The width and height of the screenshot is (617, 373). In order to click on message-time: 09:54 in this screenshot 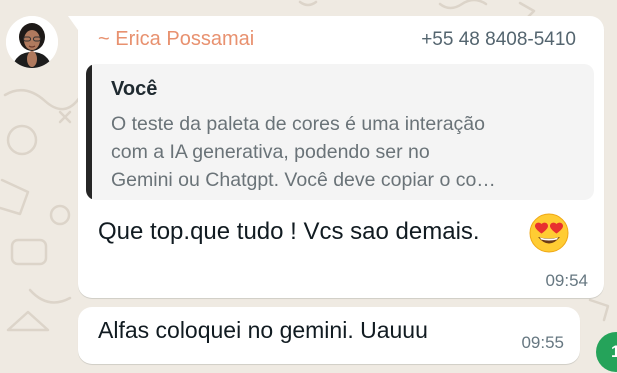, I will do `click(566, 280)`.